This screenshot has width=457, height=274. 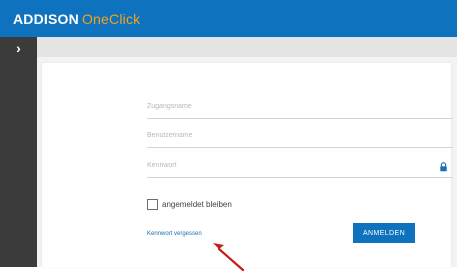 I want to click on brand-sub: OneClick, so click(x=111, y=18).